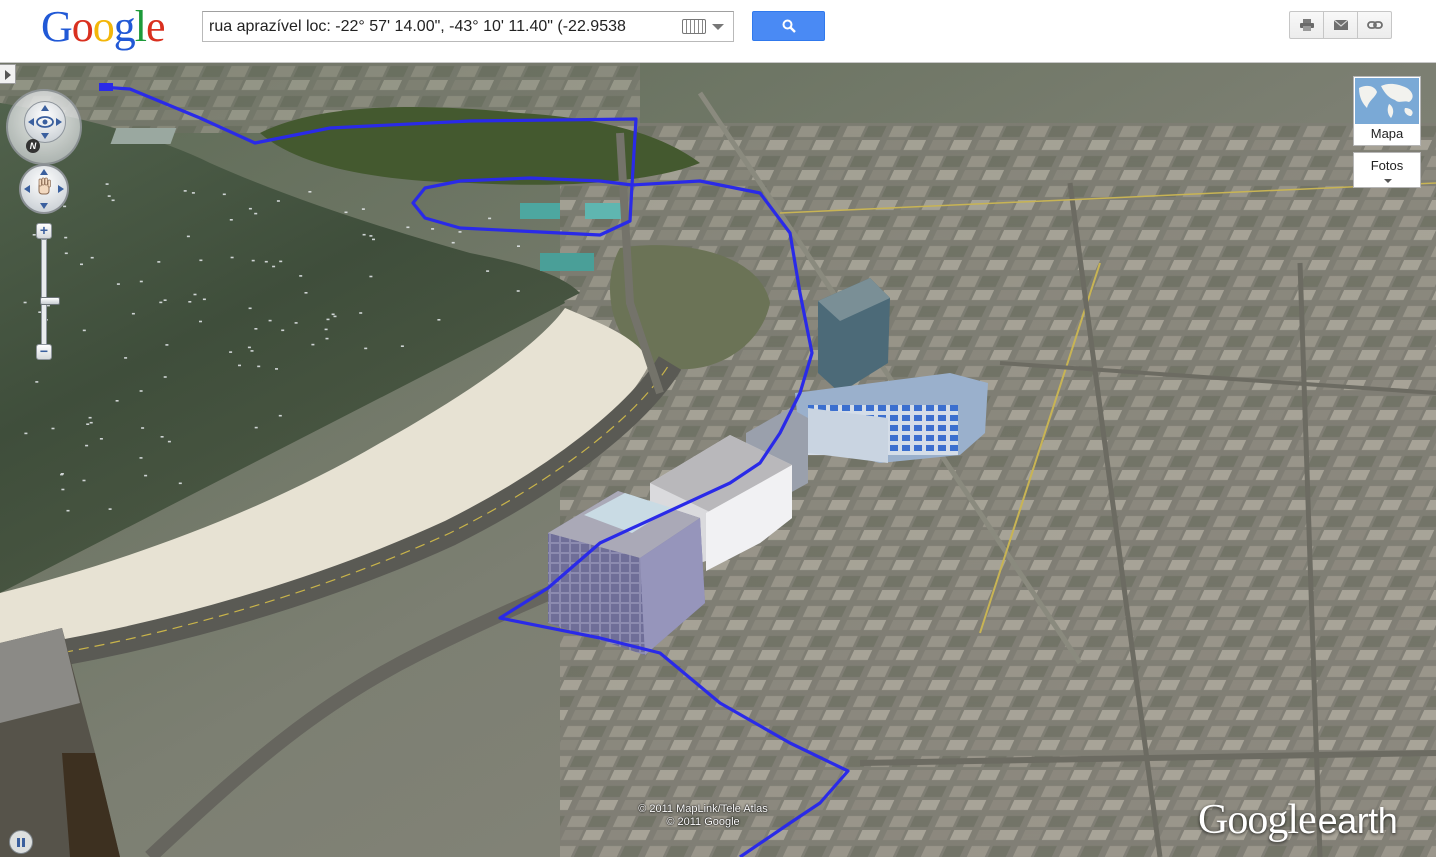  Describe the element at coordinates (44, 231) in the screenshot. I see `zoom-in-button: +` at that location.